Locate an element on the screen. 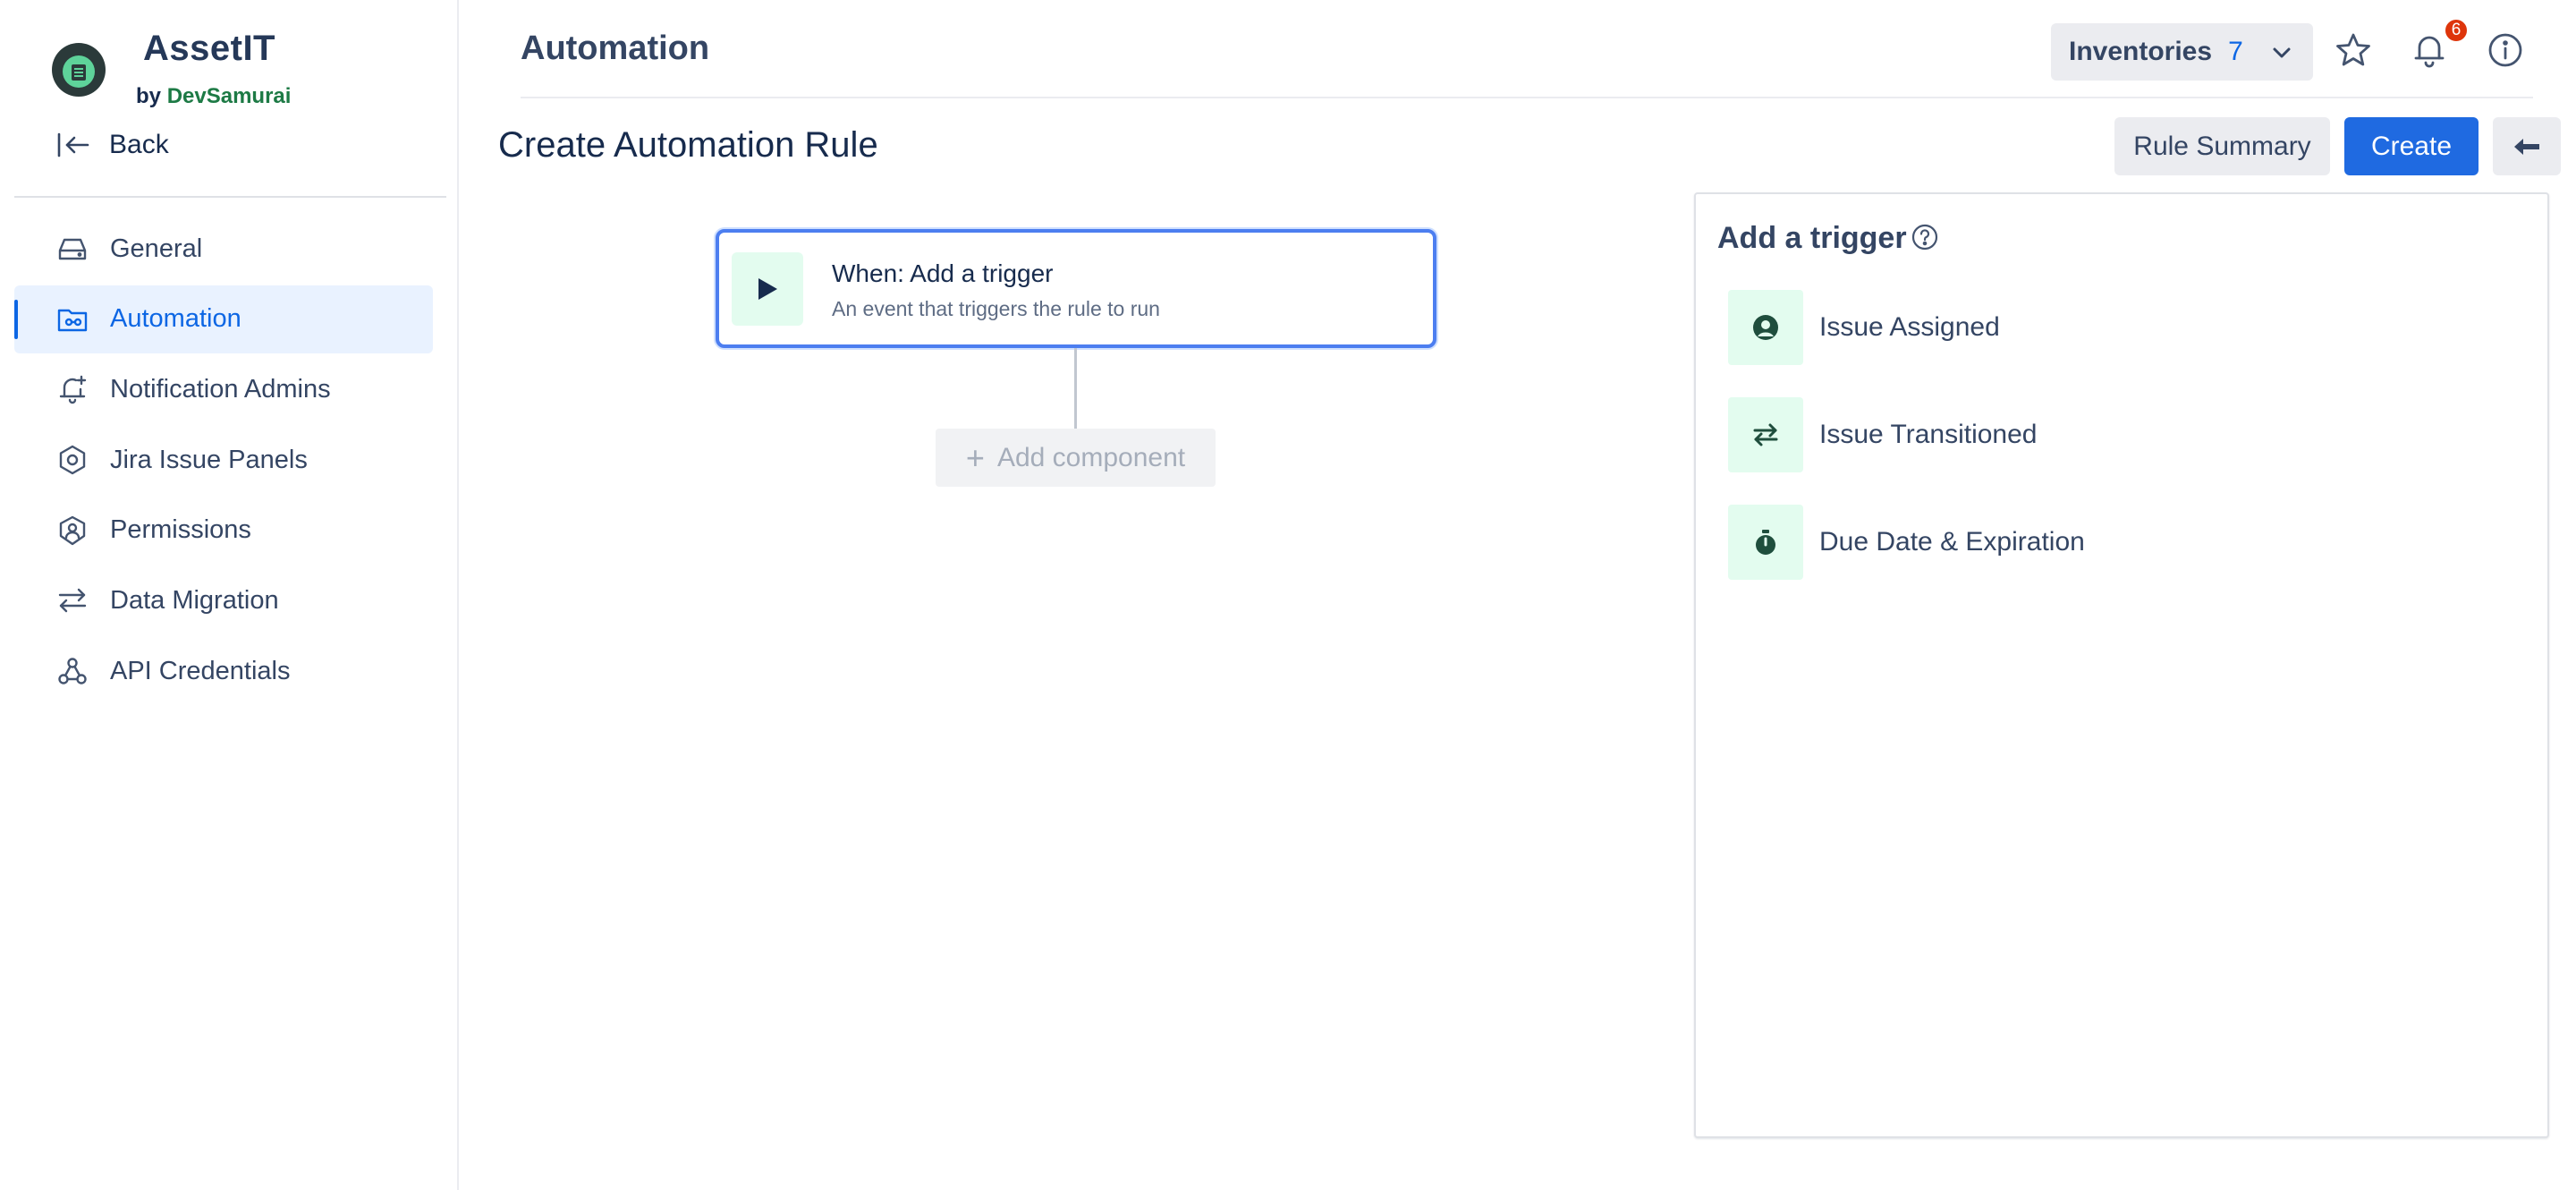 The width and height of the screenshot is (2576, 1190). add-component-label: Add component is located at coordinates (1091, 457).